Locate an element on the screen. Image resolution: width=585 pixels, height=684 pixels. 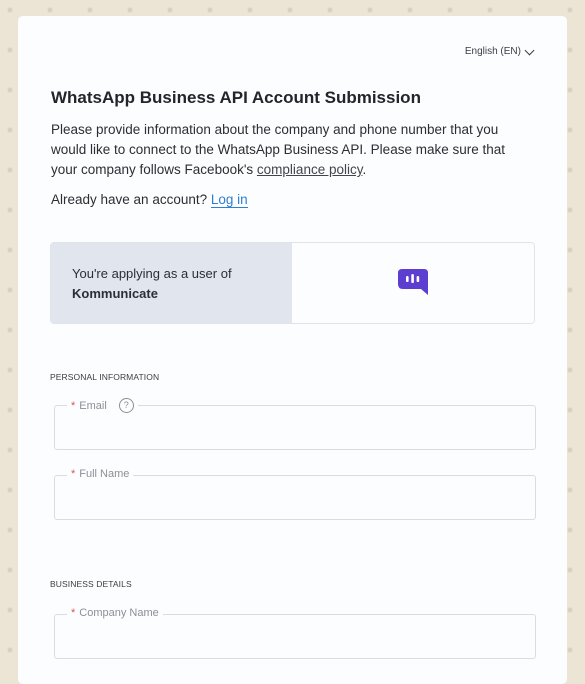
language-label: English (EN) is located at coordinates (492, 51).